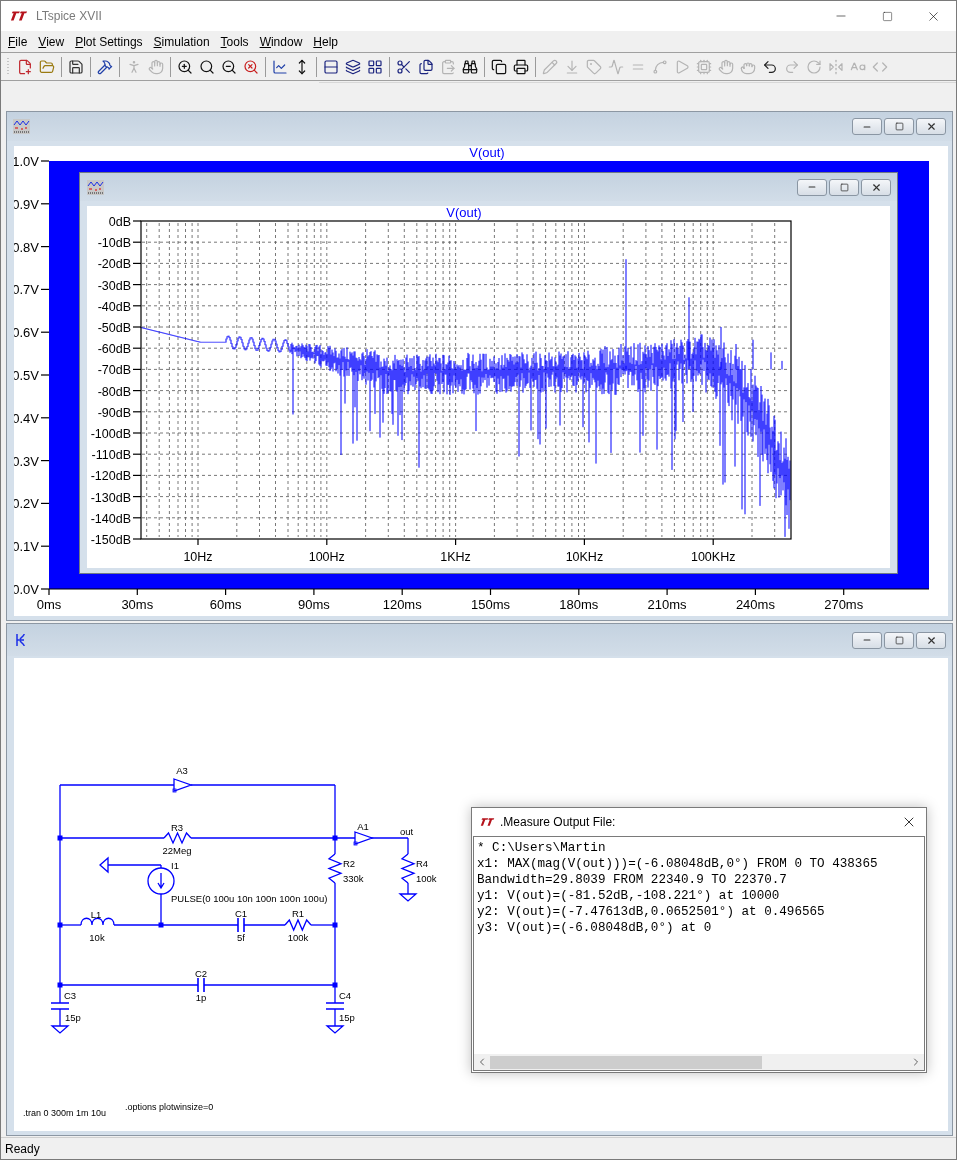 The height and width of the screenshot is (1160, 957). I want to click on horizontal-scrollbar, so click(699, 1062).